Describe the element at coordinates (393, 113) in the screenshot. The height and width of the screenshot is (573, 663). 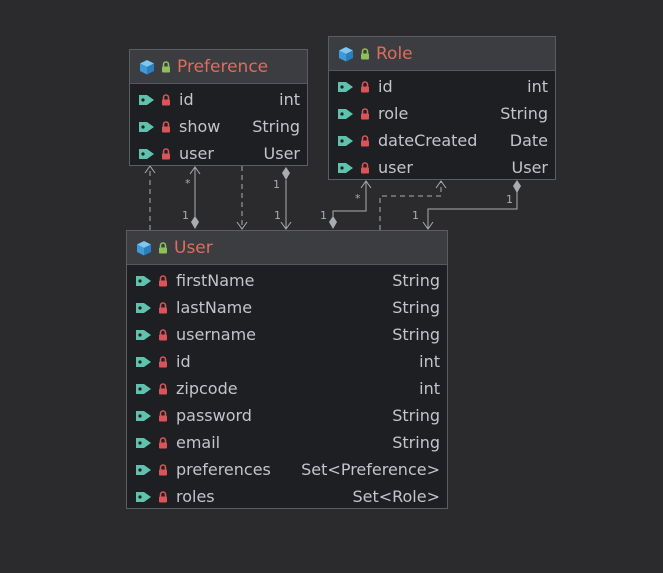
I see `field-name: role` at that location.